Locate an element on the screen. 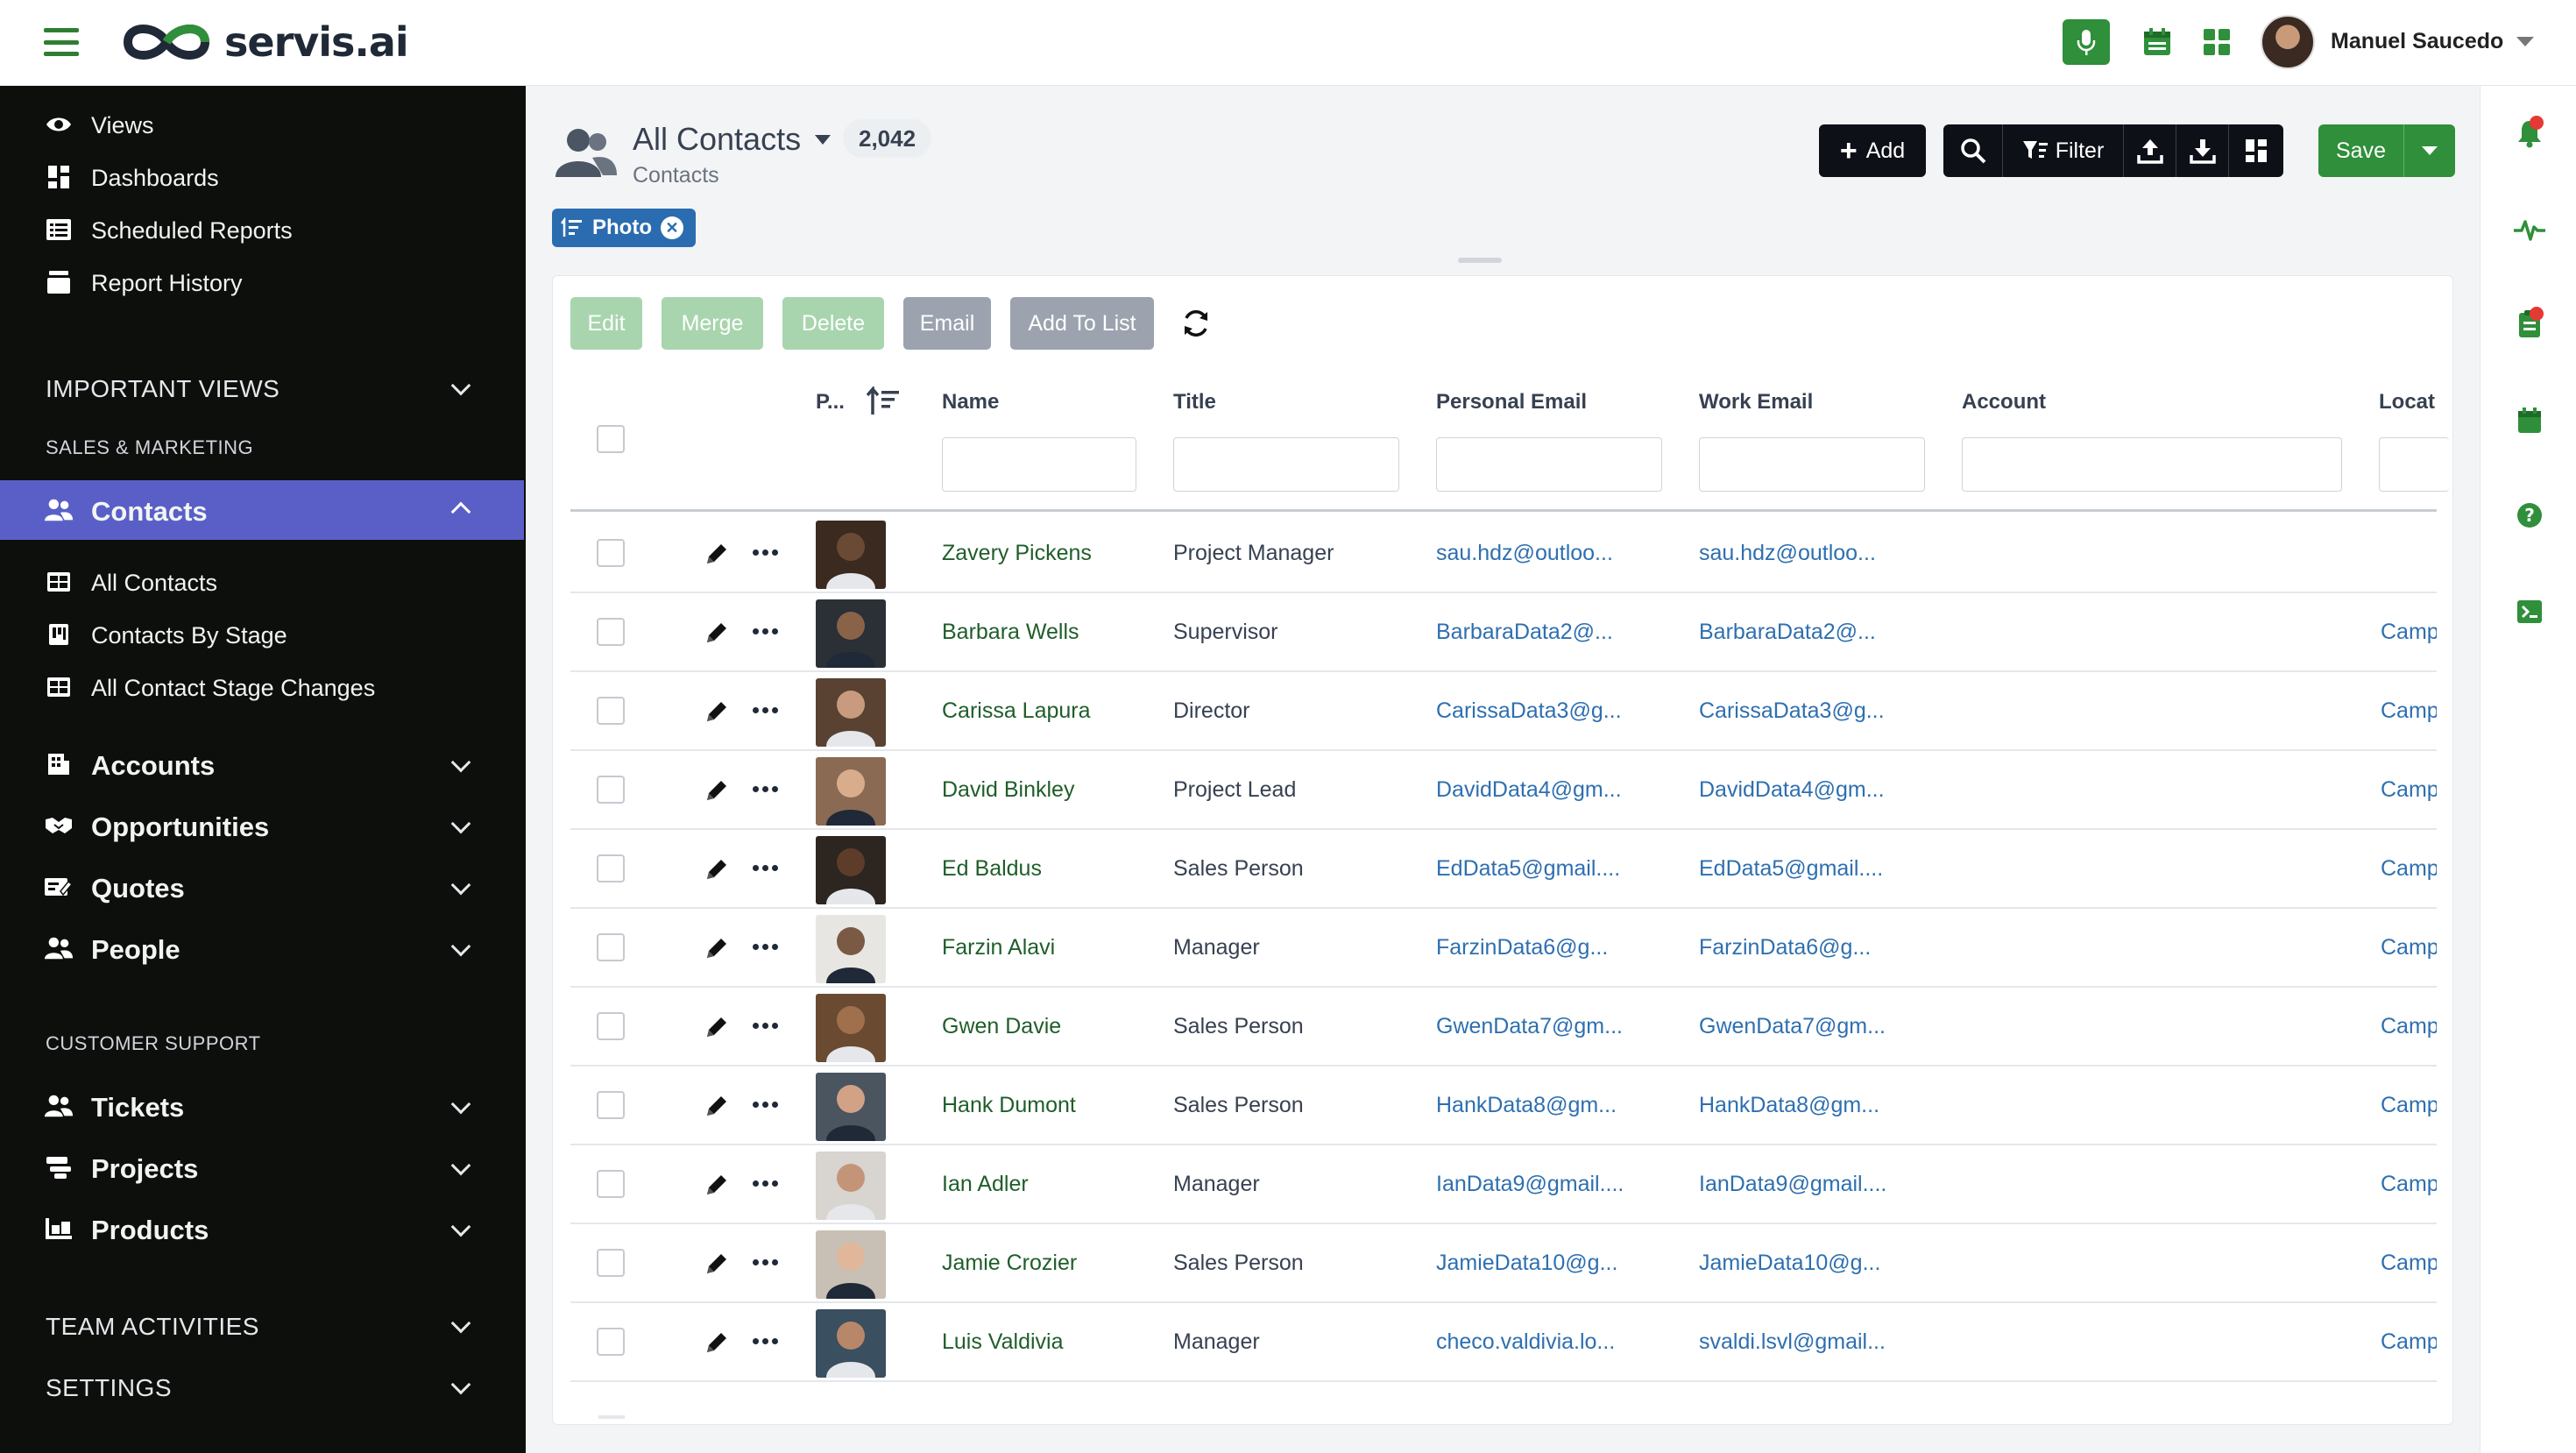 Image resolution: width=2576 pixels, height=1453 pixels. download-button is located at coordinates (2202, 150).